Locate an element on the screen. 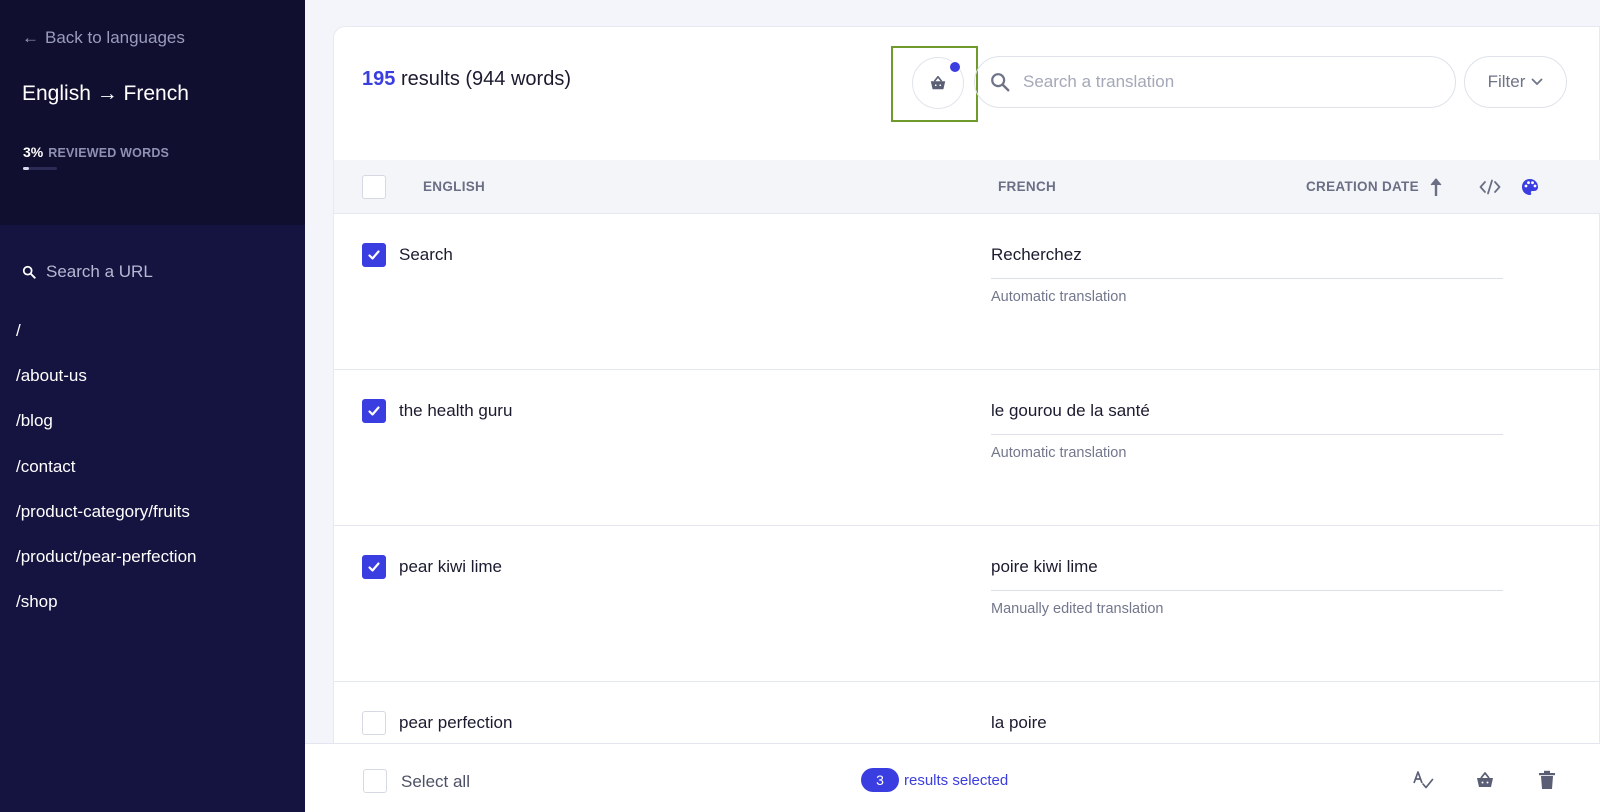 This screenshot has height=812, width=1600. results-count: 195 is located at coordinates (379, 79).